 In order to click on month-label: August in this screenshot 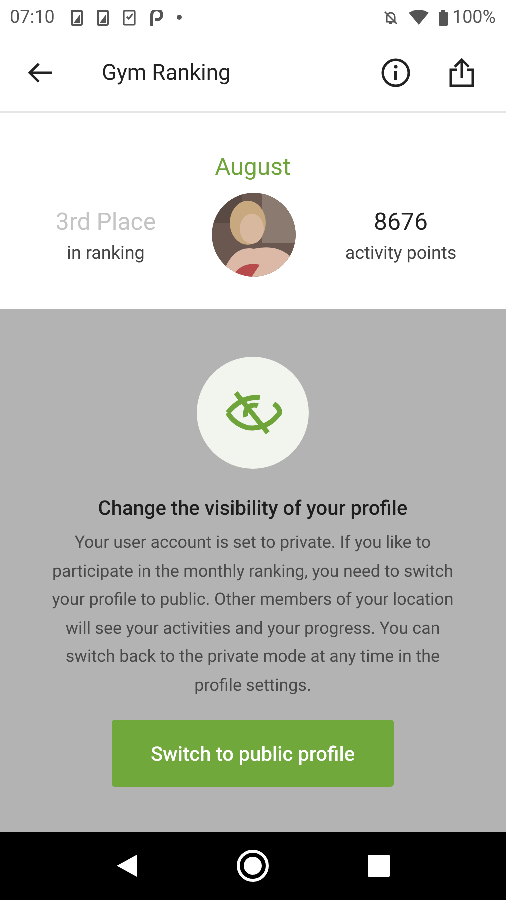, I will do `click(253, 167)`.